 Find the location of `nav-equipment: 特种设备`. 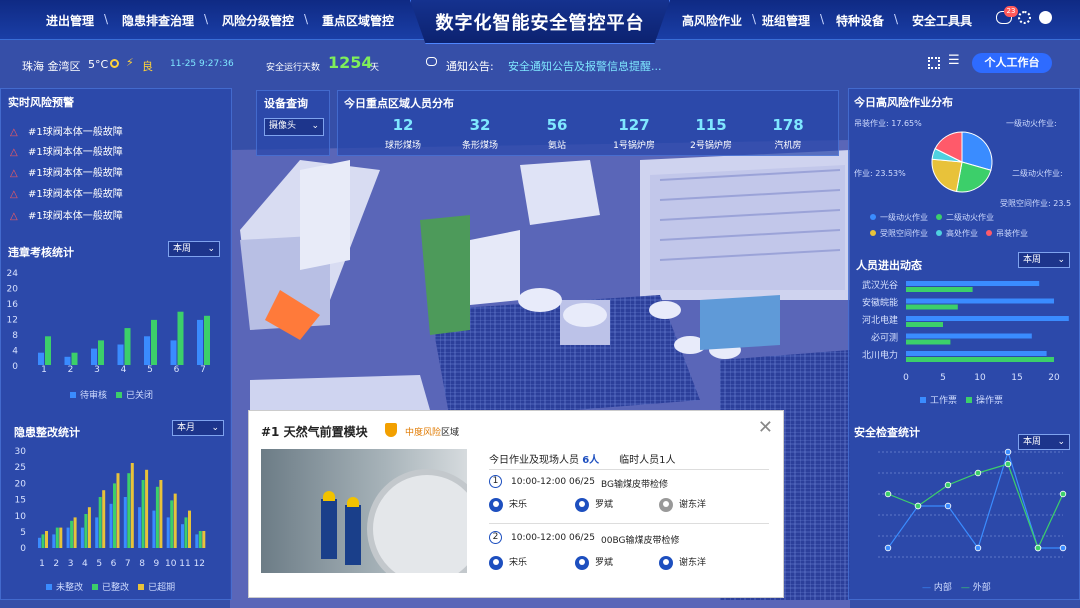

nav-equipment: 特种设备 is located at coordinates (860, 20).